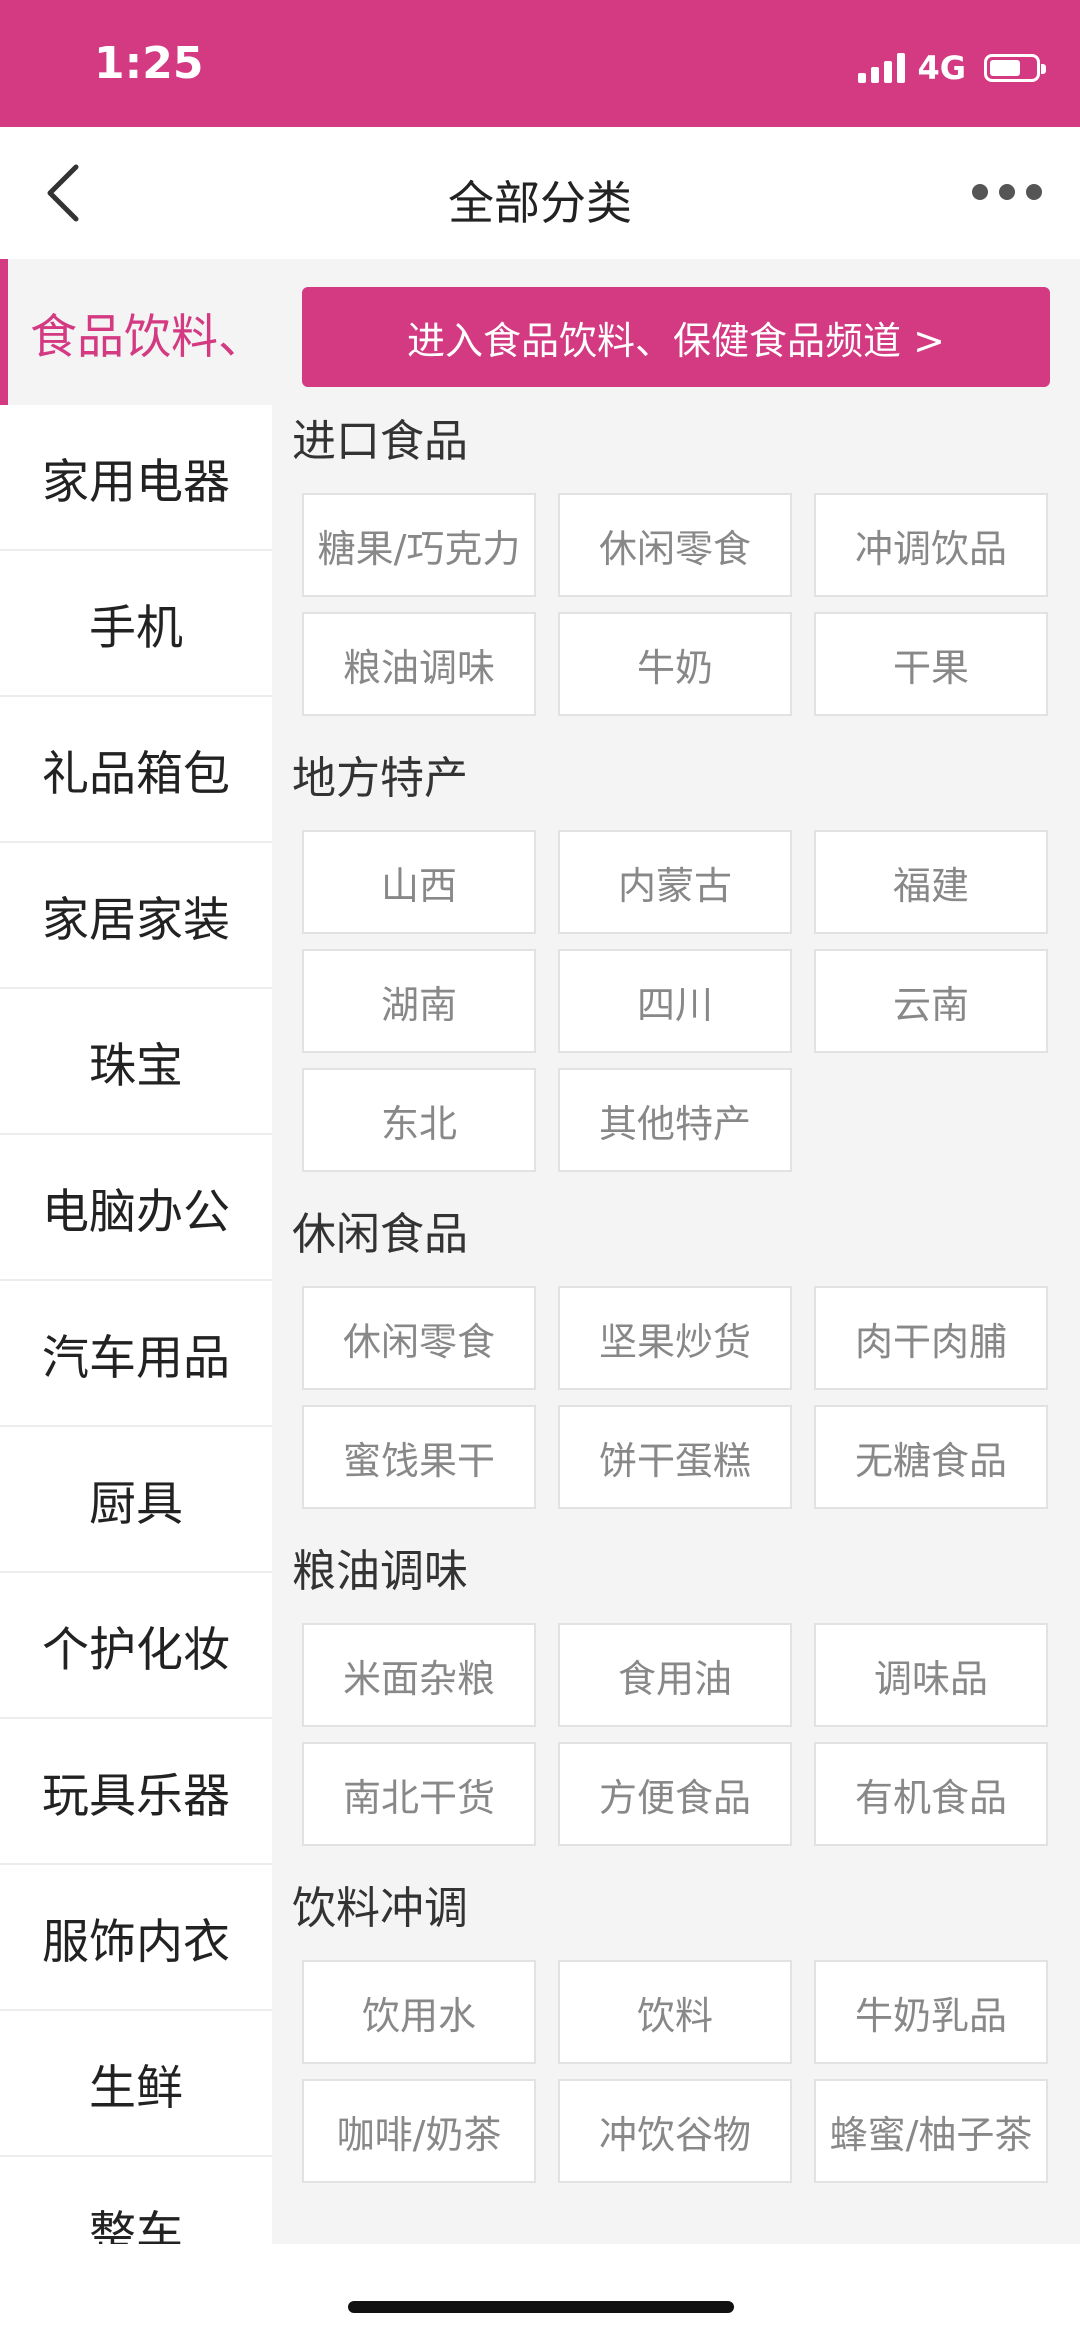 The height and width of the screenshot is (2339, 1080). I want to click on sidebar-item: 汽车用品, so click(136, 1354).